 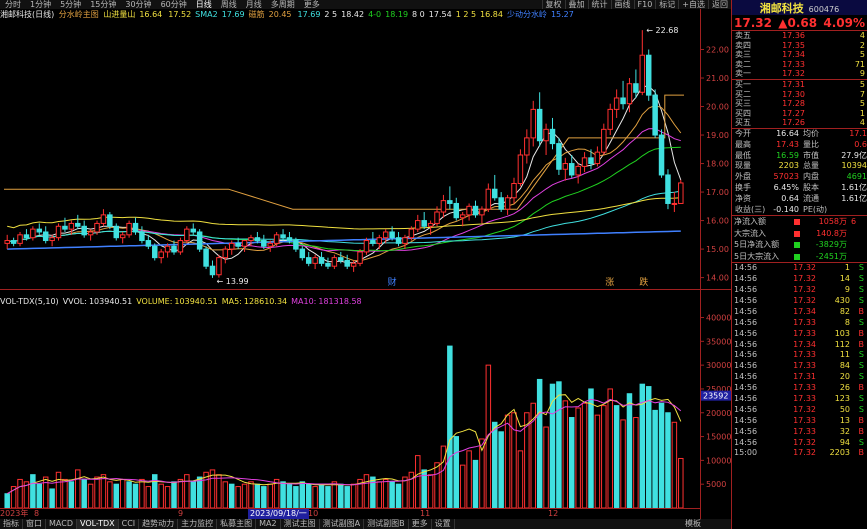 What do you see at coordinates (644, 4) in the screenshot?
I see `toolbar-button: F10` at bounding box center [644, 4].